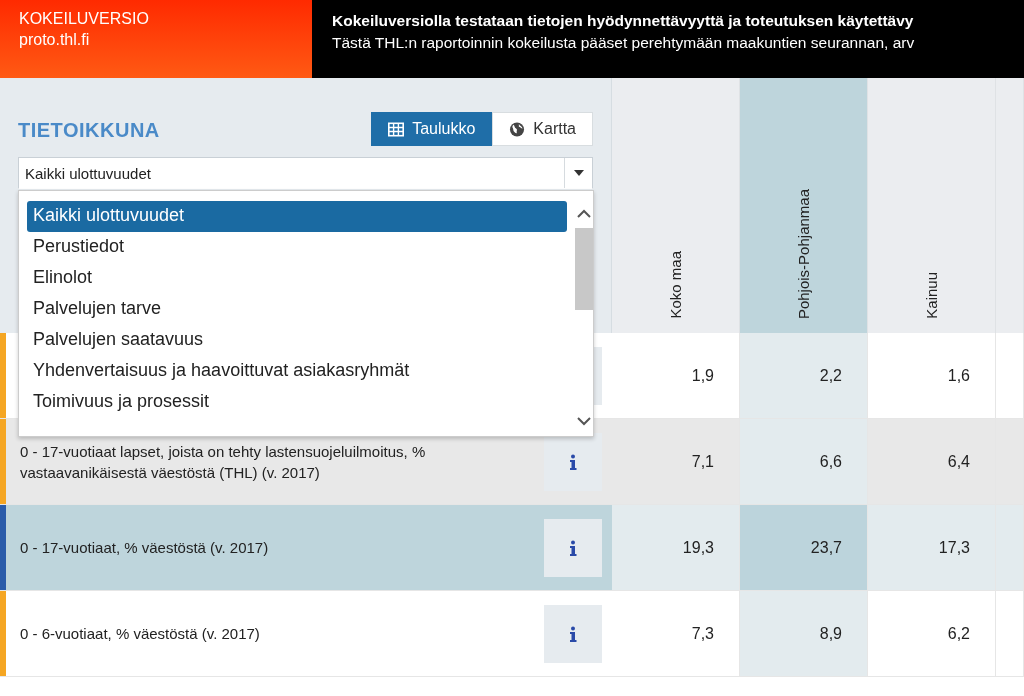  What do you see at coordinates (297, 216) in the screenshot?
I see `dropdown-option: Kaikki ulottuvuudet` at bounding box center [297, 216].